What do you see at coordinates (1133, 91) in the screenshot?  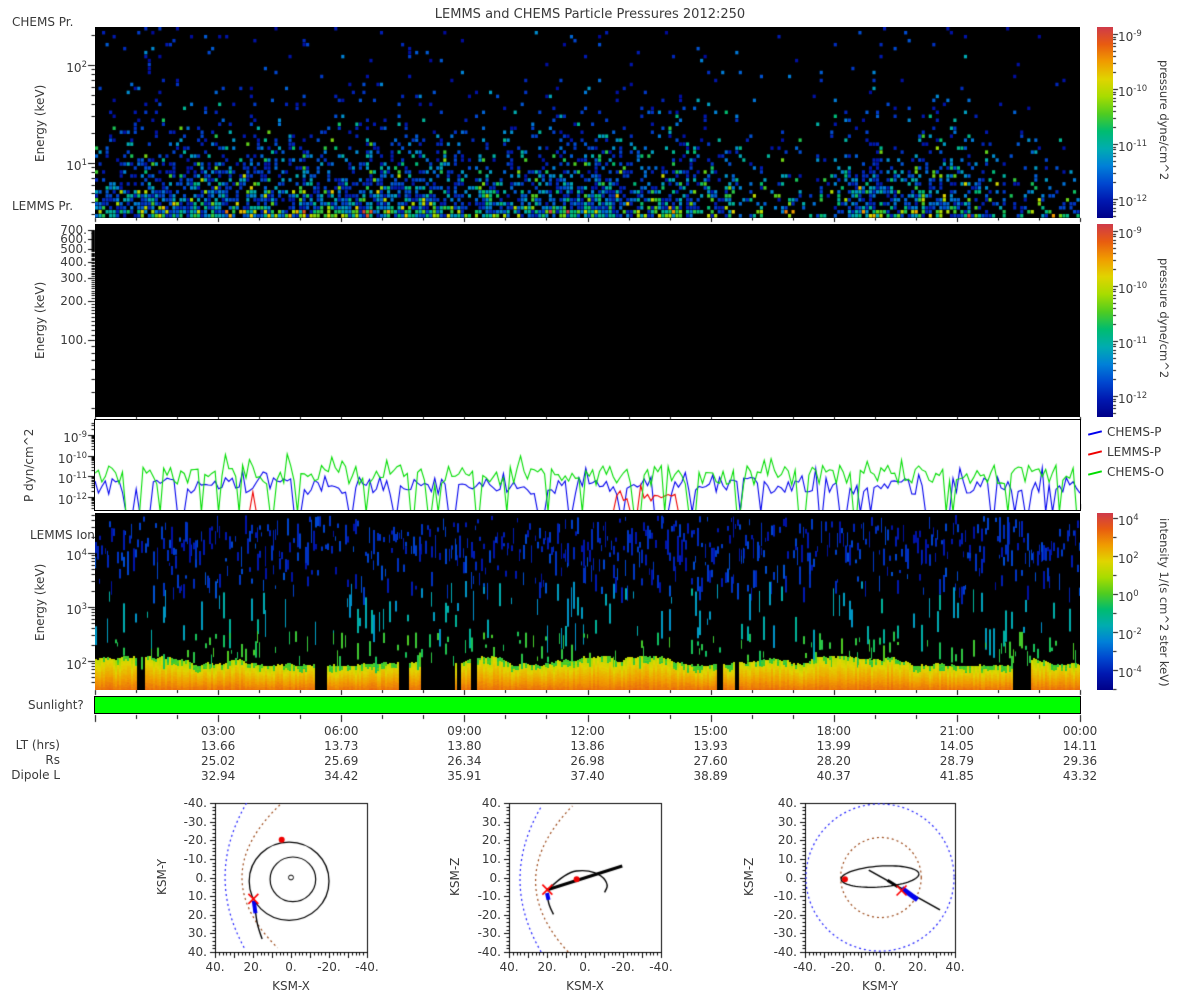 I see `chems-cbtick-1: 10-10` at bounding box center [1133, 91].